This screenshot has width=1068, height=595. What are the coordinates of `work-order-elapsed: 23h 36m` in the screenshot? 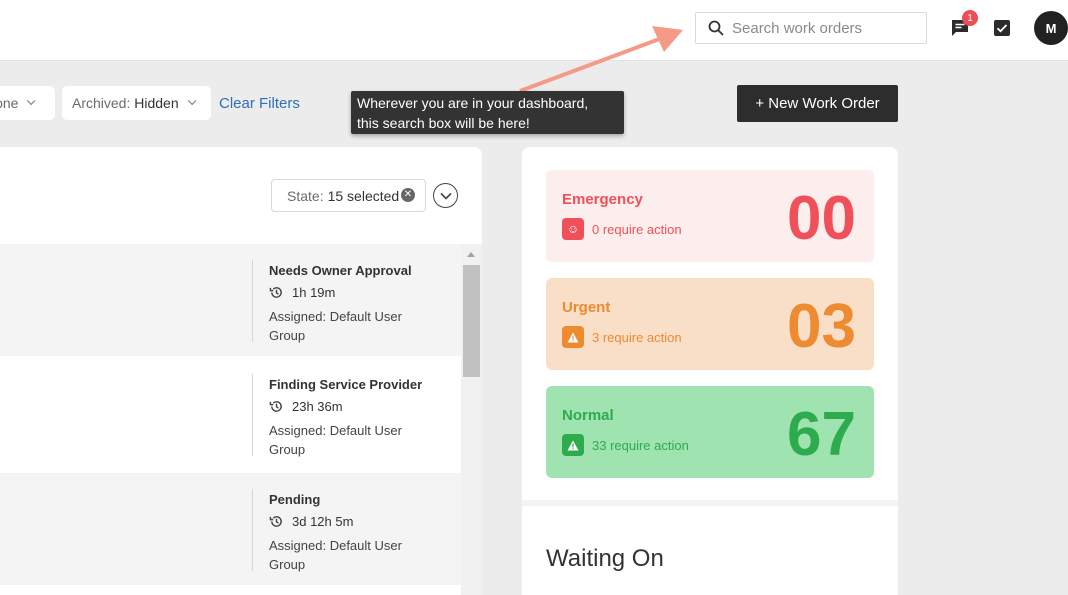 It's located at (306, 406).